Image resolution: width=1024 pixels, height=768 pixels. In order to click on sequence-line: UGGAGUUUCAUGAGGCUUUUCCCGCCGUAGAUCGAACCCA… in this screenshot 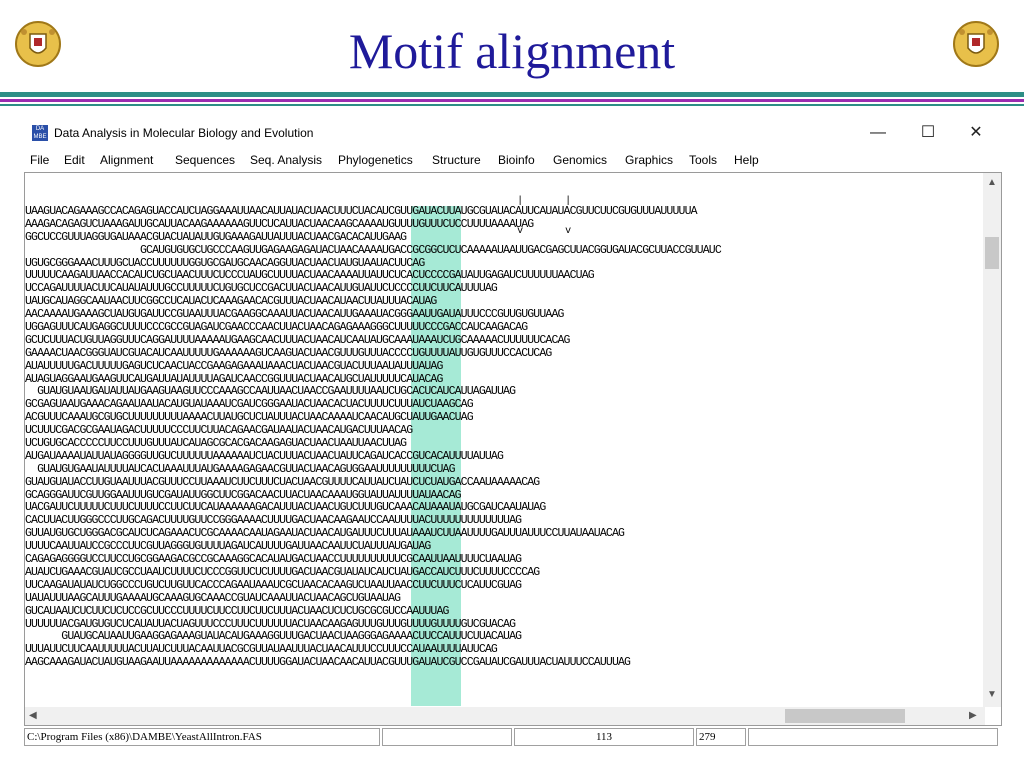, I will do `click(276, 328)`.